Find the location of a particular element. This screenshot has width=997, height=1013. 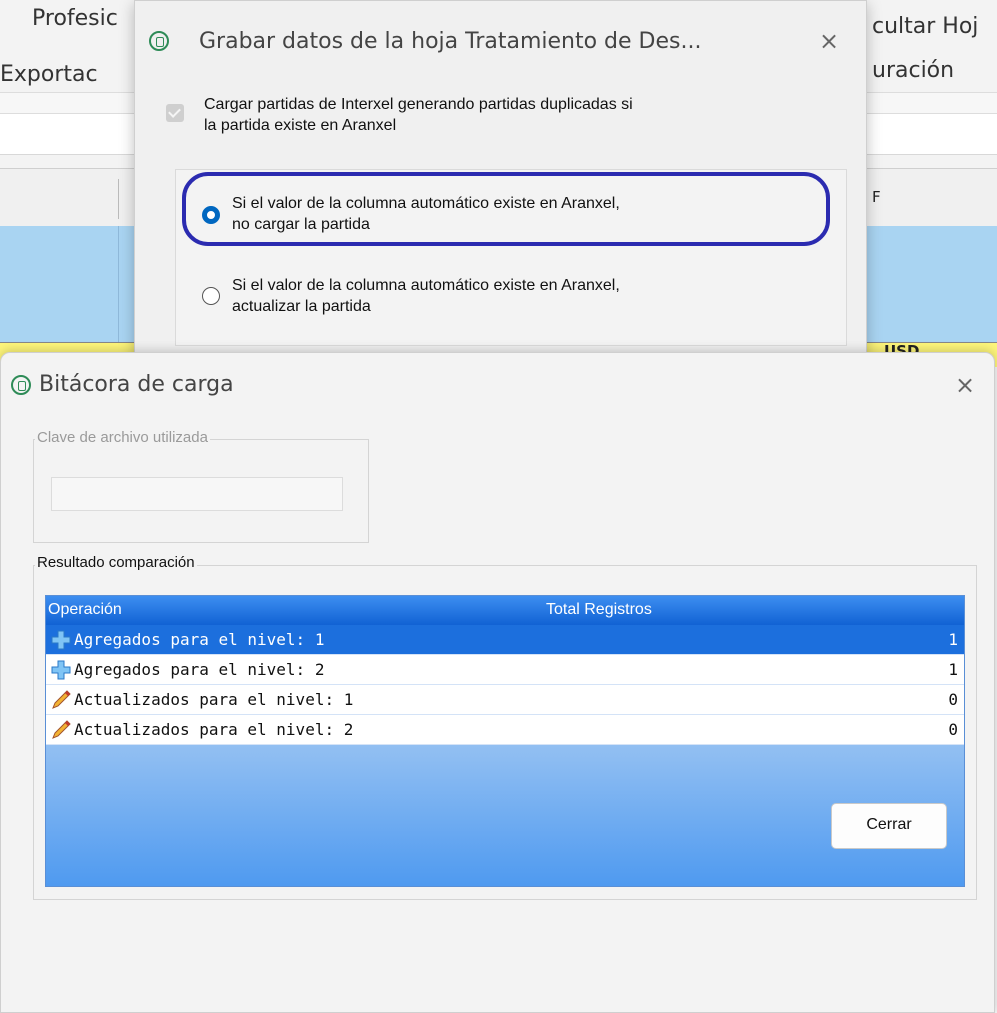

row-operation-label: Agregados para el nivel: 2 is located at coordinates (199, 669).